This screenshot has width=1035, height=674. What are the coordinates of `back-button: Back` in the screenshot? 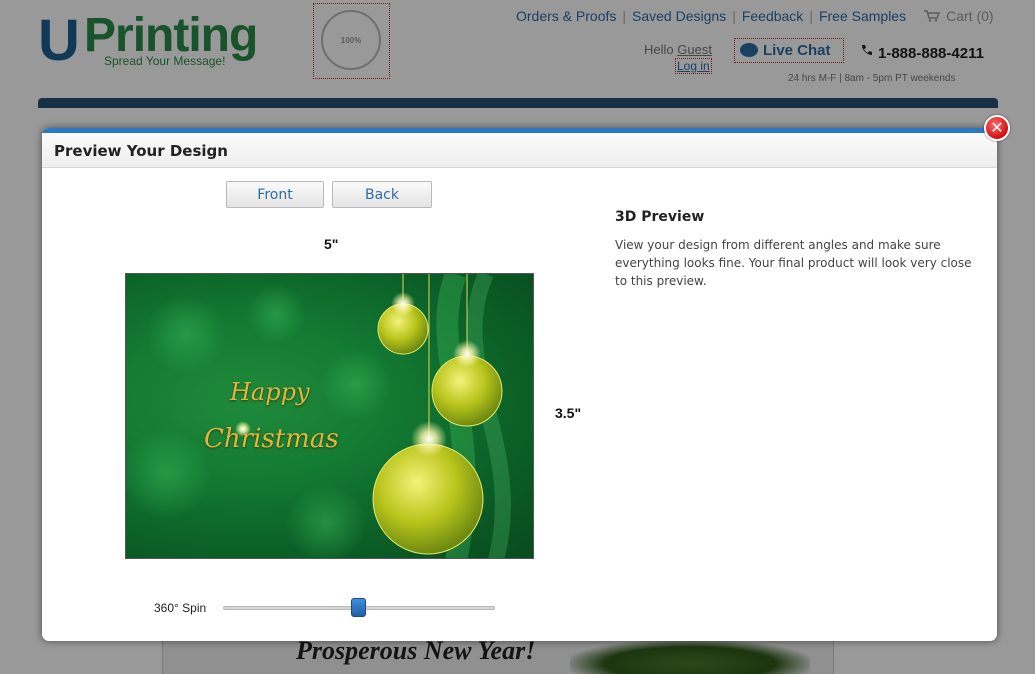 It's located at (382, 194).